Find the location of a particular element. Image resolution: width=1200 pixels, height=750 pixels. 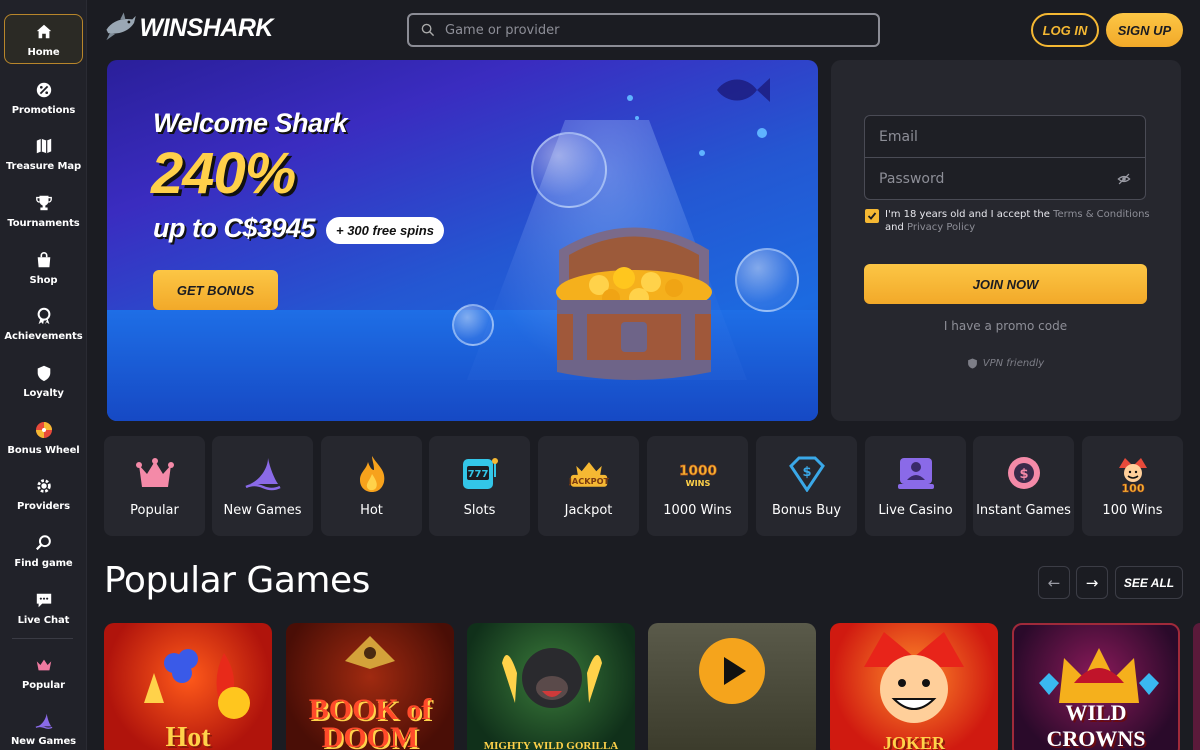

sidebar-item-live-chat: Live Chat is located at coordinates (43, 607).